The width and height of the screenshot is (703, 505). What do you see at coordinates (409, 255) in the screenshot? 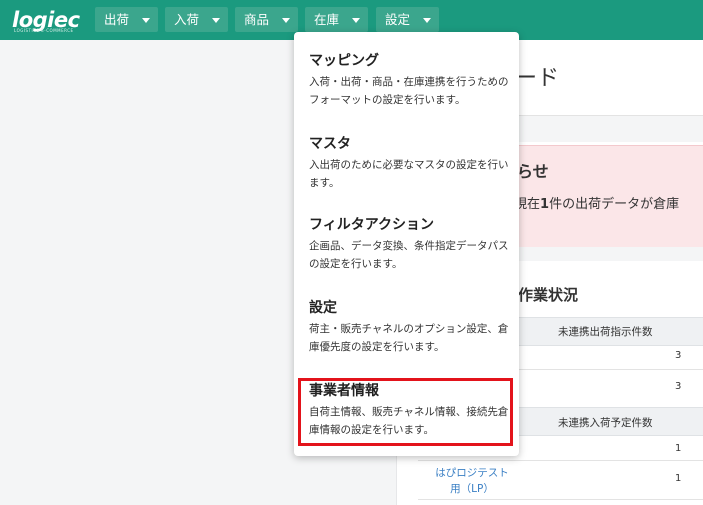
I see `menu-item-description: 企画品、データ変換、条件指定データパスの設定を行います。` at bounding box center [409, 255].